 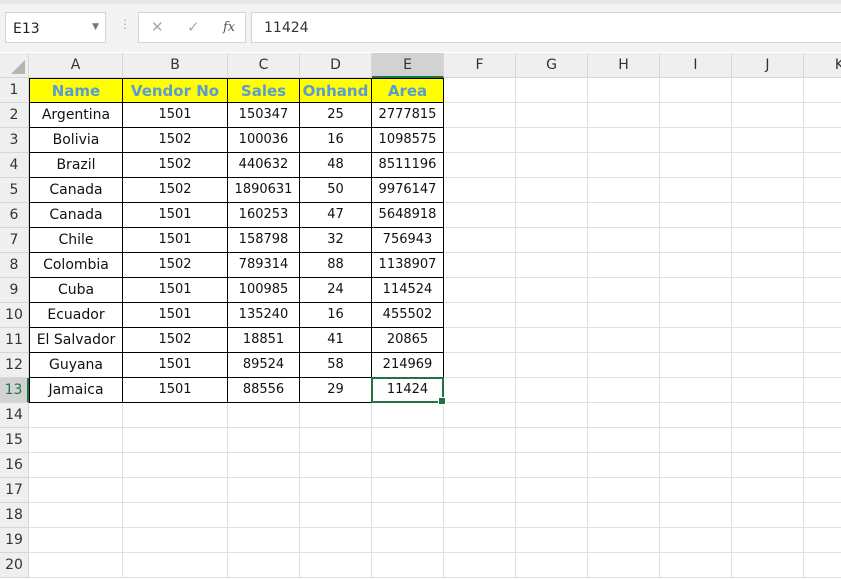 What do you see at coordinates (768, 265) in the screenshot?
I see `cell-J8` at bounding box center [768, 265].